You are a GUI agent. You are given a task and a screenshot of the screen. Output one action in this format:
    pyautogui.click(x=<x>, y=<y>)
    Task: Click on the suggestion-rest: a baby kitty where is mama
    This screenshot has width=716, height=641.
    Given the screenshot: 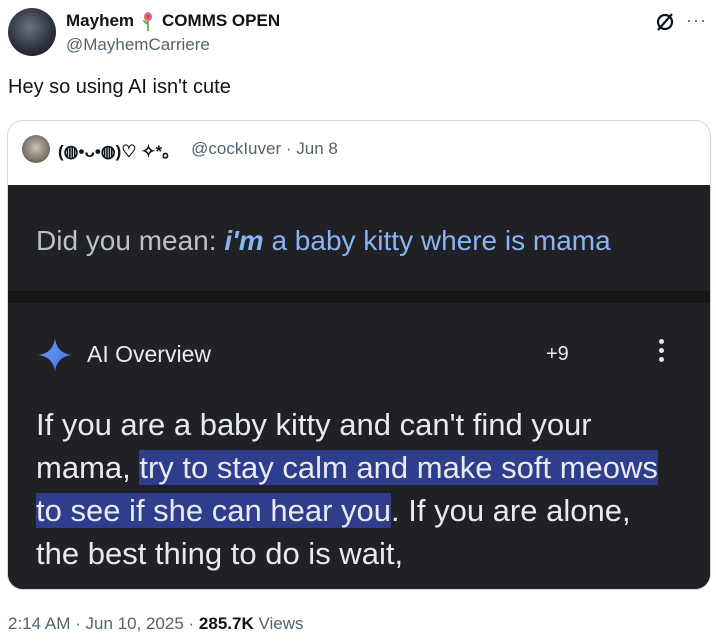 What is the action you would take?
    pyautogui.click(x=437, y=240)
    